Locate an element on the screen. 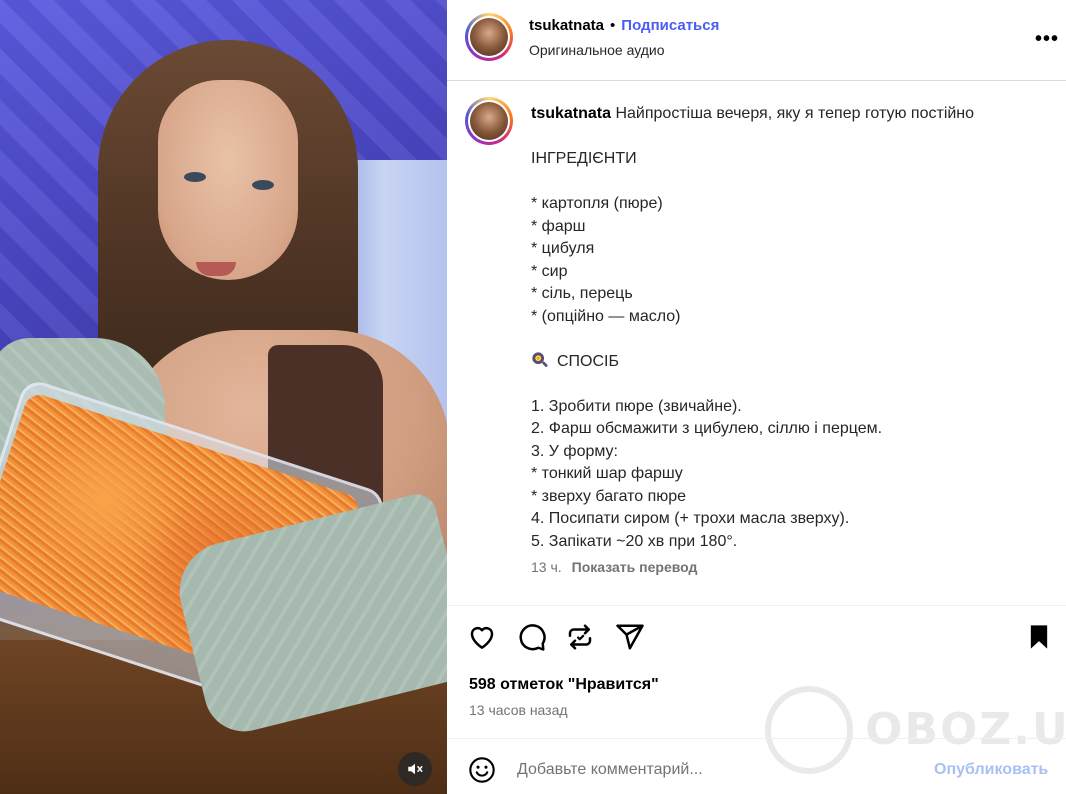 The width and height of the screenshot is (1066, 794). share-icon is located at coordinates (630, 637).